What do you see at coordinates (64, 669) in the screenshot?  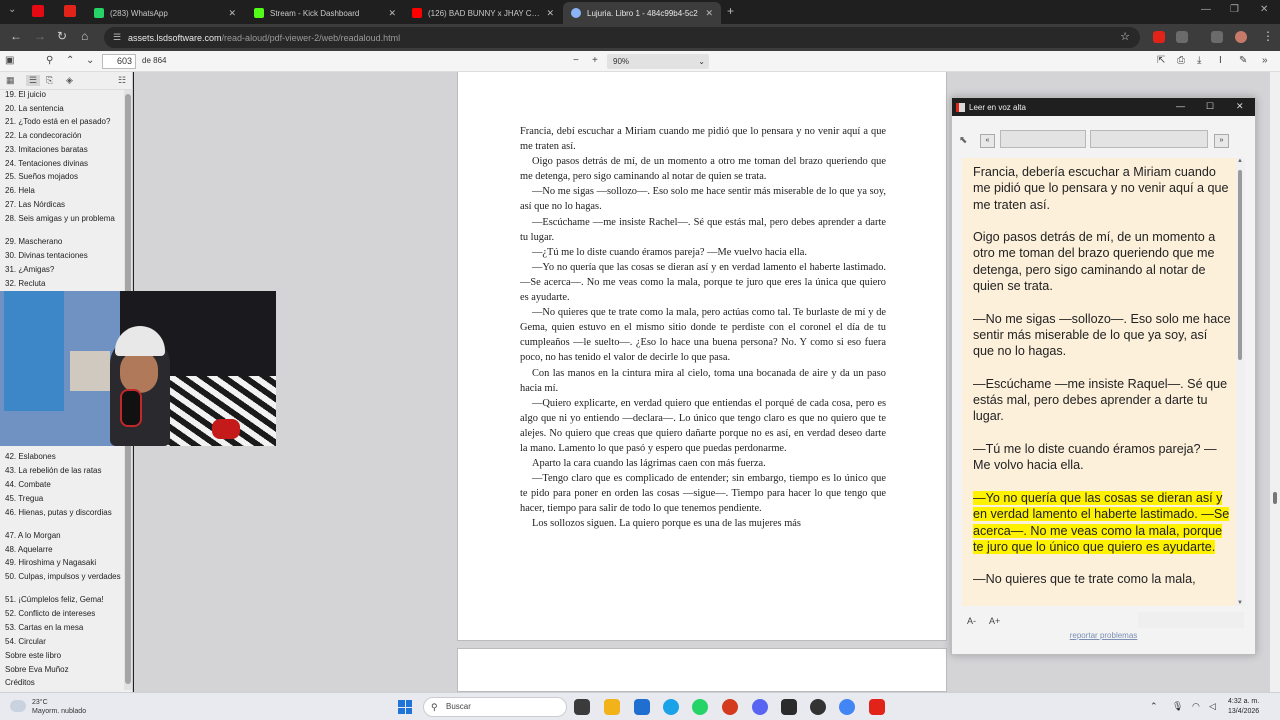 I see `outline-item: Sobre Eva Muñoz` at bounding box center [64, 669].